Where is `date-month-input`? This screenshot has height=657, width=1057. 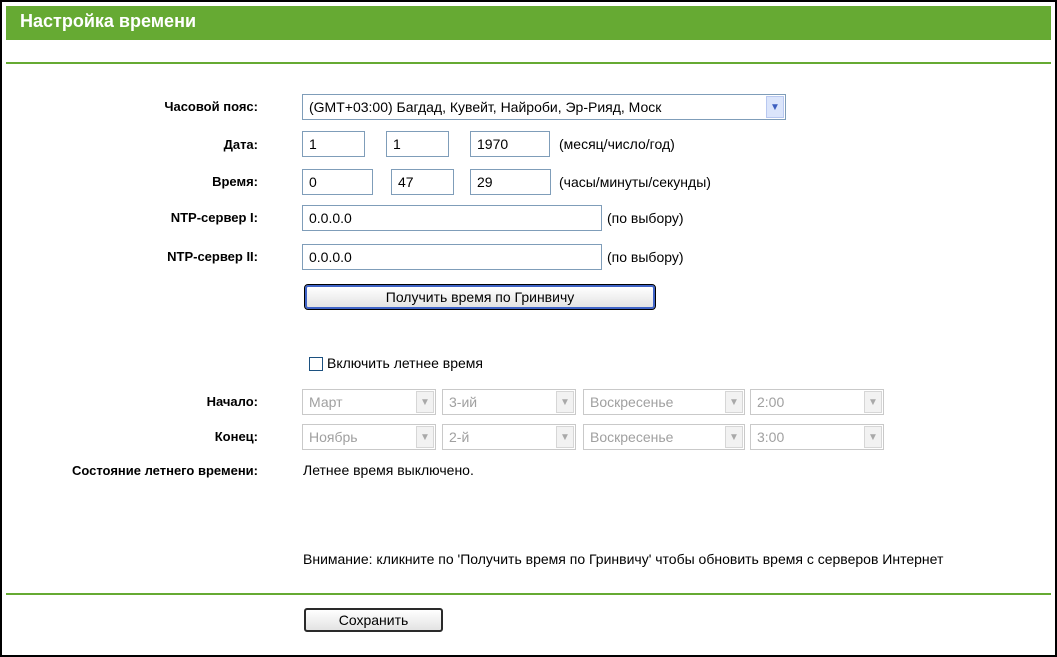
date-month-input is located at coordinates (333, 144).